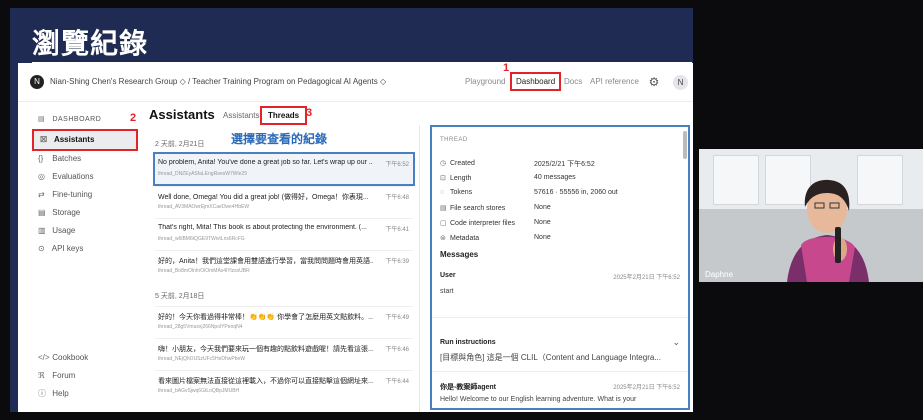  What do you see at coordinates (676, 342) in the screenshot?
I see `chevron-down-icon: ⌄` at bounding box center [676, 342].